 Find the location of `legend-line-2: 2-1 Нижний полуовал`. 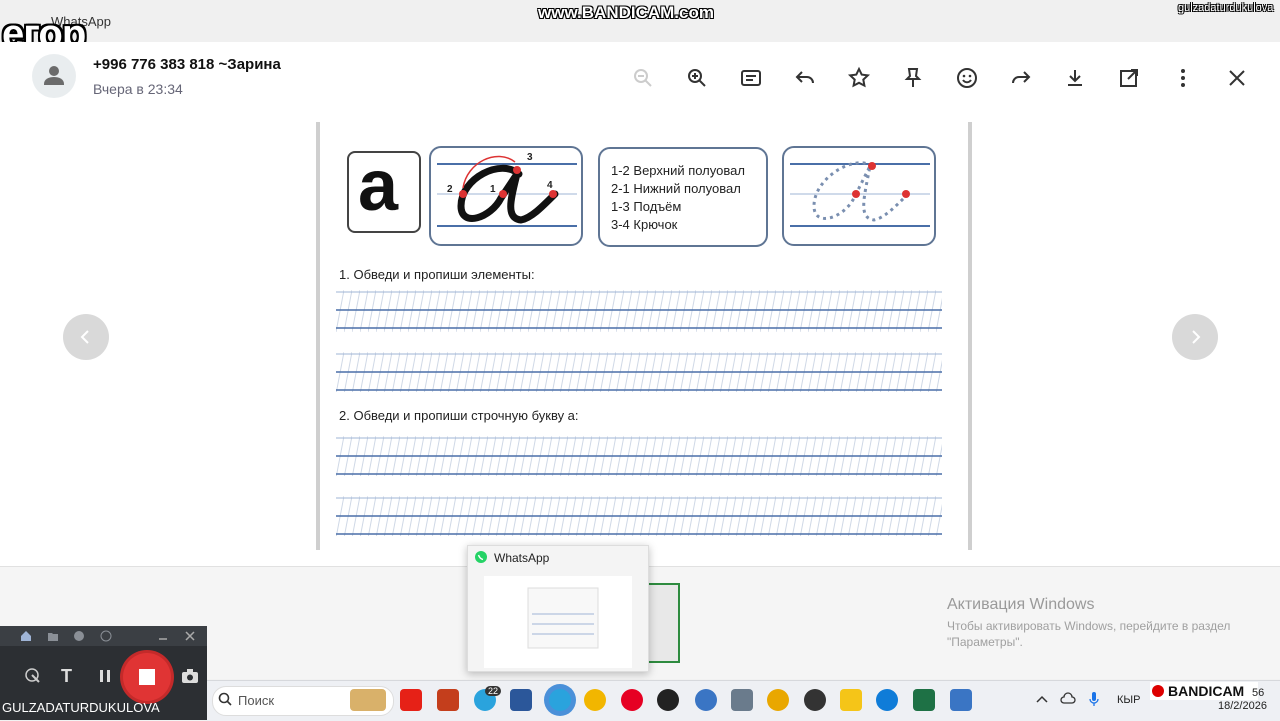

legend-line-2: 2-1 Нижний полуовал is located at coordinates (676, 188).